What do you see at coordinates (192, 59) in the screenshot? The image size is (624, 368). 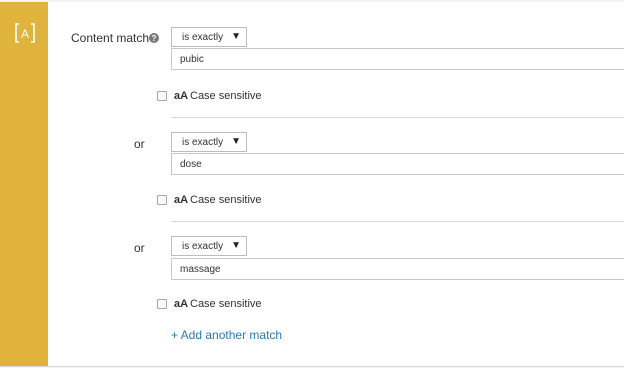 I see `match-value-text: pubic` at bounding box center [192, 59].